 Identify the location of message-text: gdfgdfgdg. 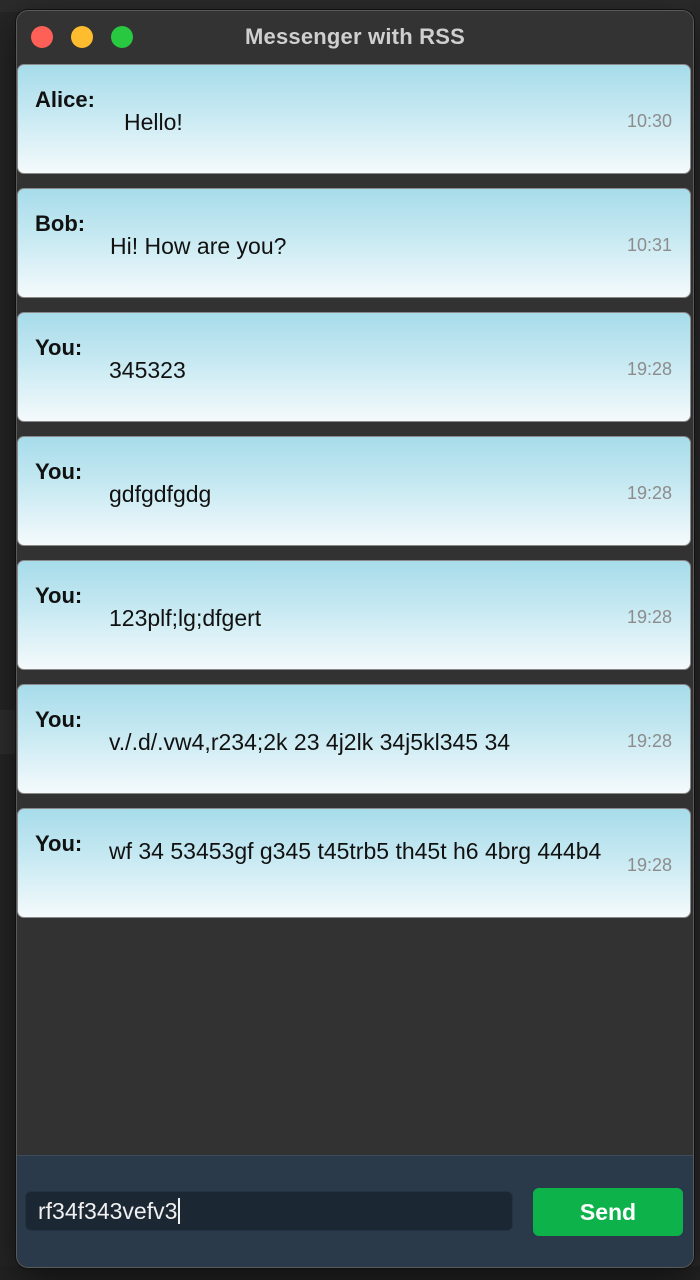
(160, 494).